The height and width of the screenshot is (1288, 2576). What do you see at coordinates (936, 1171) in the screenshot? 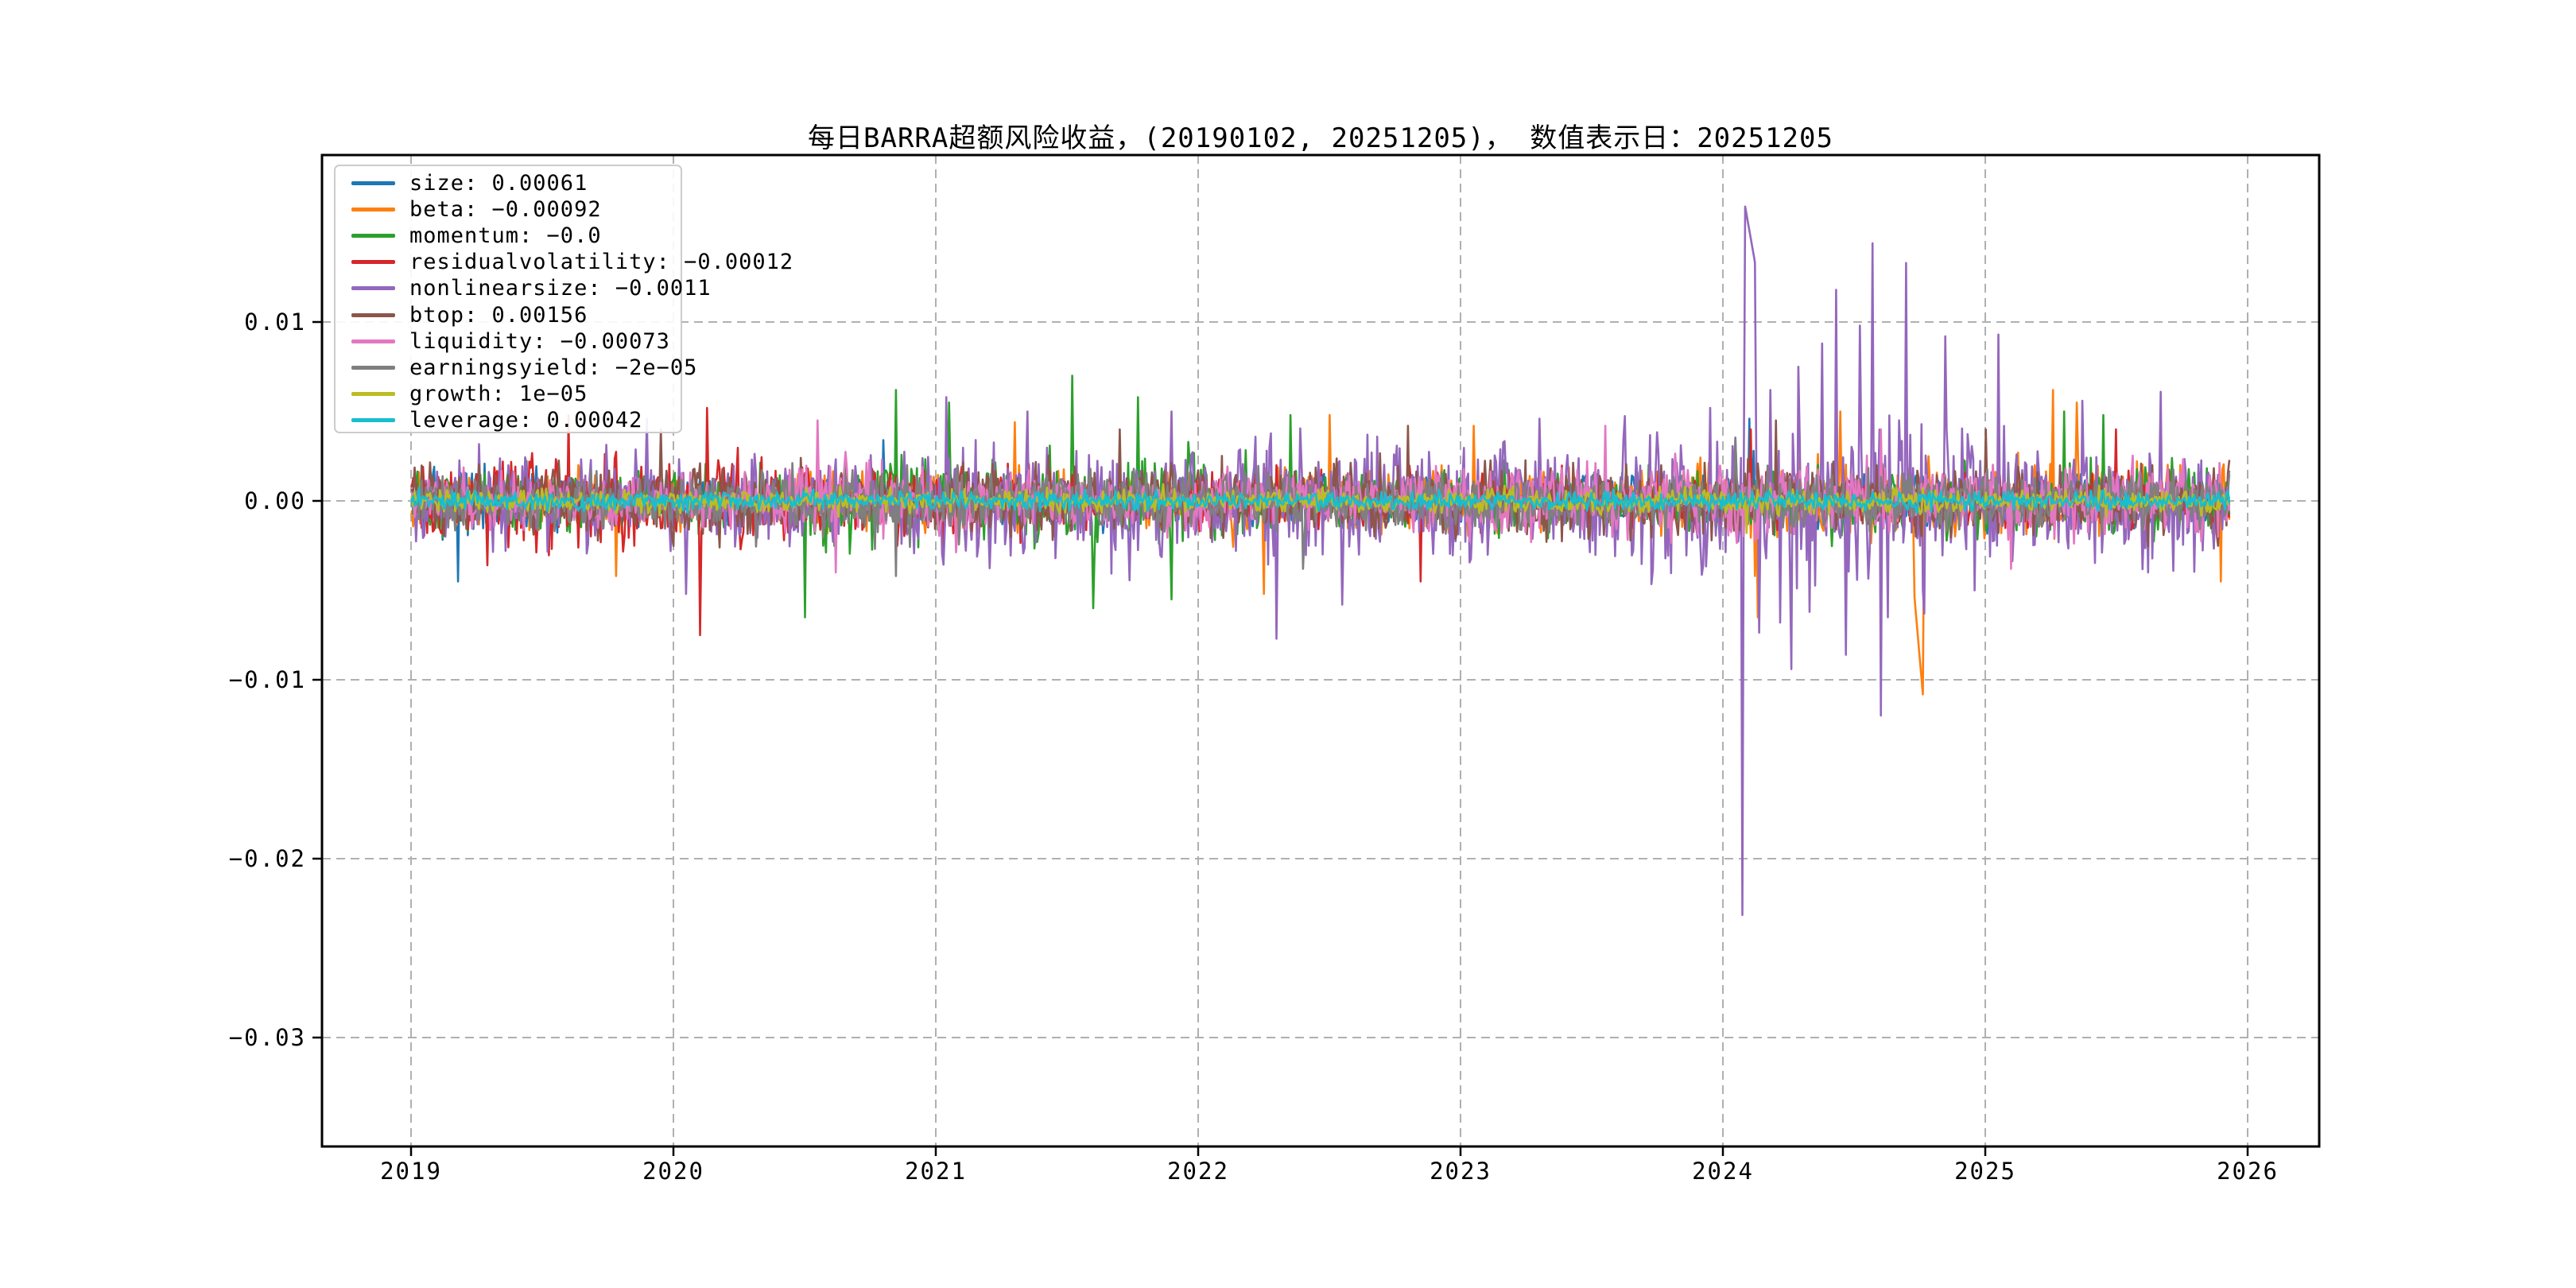
I see `x-tick-label: 2021` at bounding box center [936, 1171].